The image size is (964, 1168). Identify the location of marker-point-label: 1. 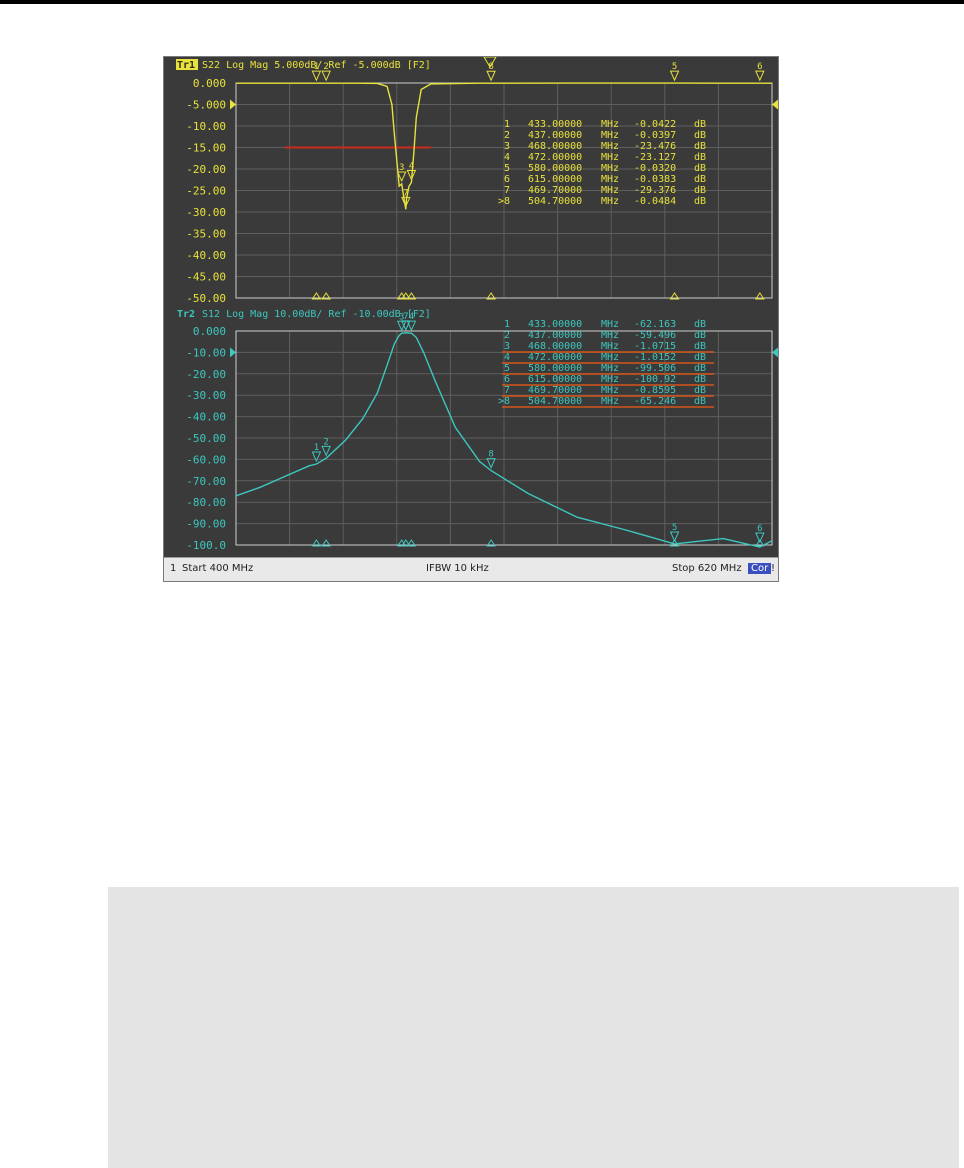
(316, 448).